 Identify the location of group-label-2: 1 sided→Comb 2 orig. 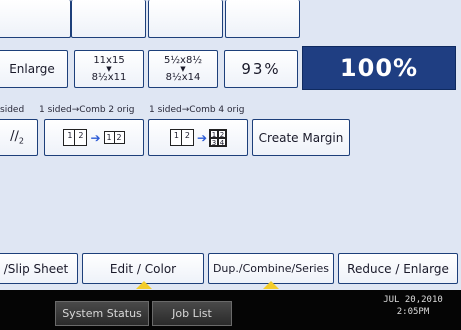
(87, 110).